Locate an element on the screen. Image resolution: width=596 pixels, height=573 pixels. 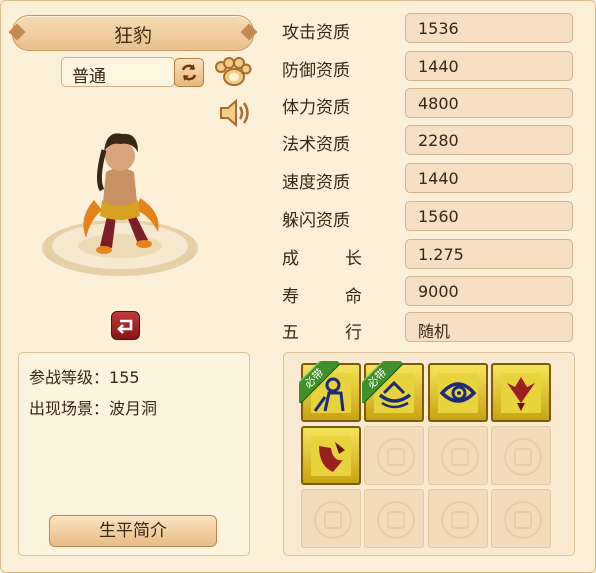
variant-dropdown: 普通 is located at coordinates (118, 72).